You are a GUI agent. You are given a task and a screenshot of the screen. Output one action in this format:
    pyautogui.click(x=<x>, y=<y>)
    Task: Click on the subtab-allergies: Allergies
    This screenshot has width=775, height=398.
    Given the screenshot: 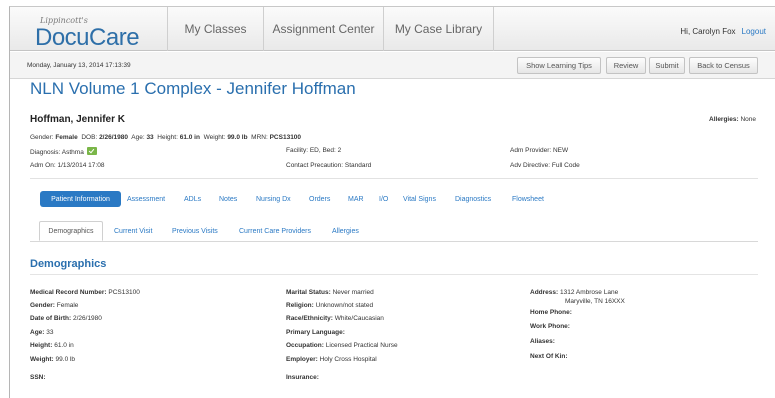 What is the action you would take?
    pyautogui.click(x=345, y=231)
    